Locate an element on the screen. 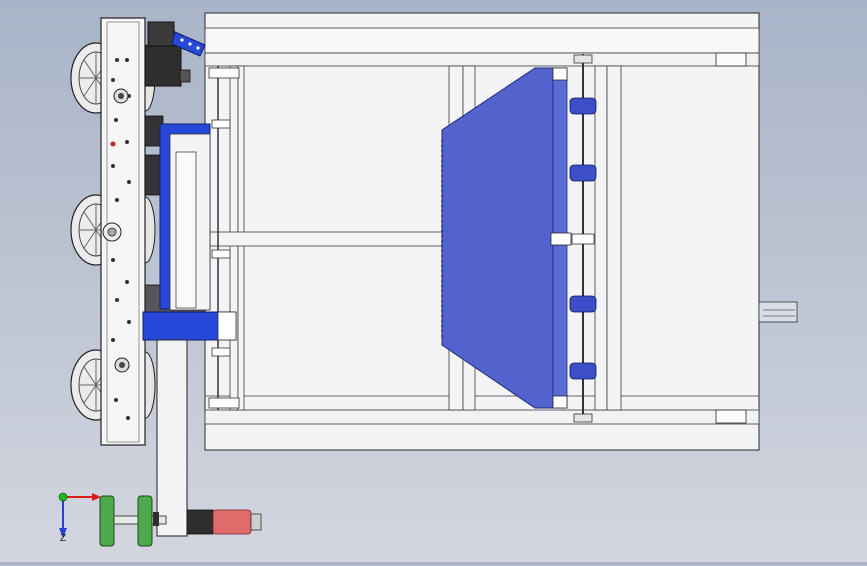 Image resolution: width=867 pixels, height=566 pixels. coordinate-triad is located at coordinates (79, 515).